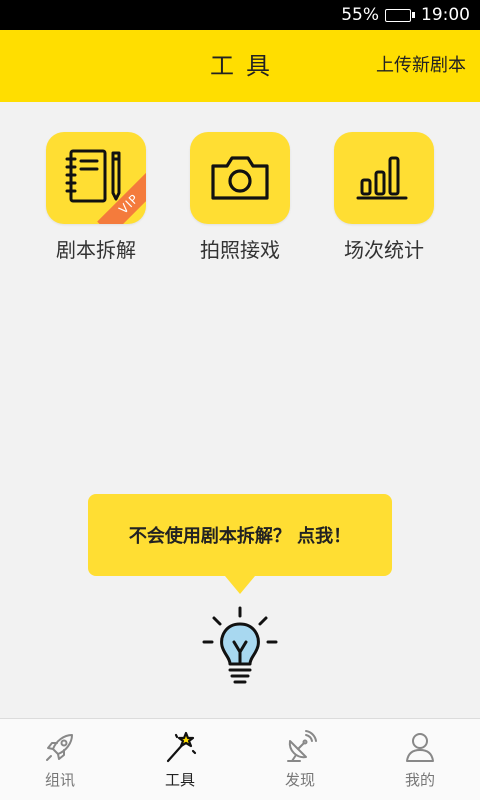 The image size is (480, 800). What do you see at coordinates (384, 250) in the screenshot?
I see `tool-label: 场次统计` at bounding box center [384, 250].